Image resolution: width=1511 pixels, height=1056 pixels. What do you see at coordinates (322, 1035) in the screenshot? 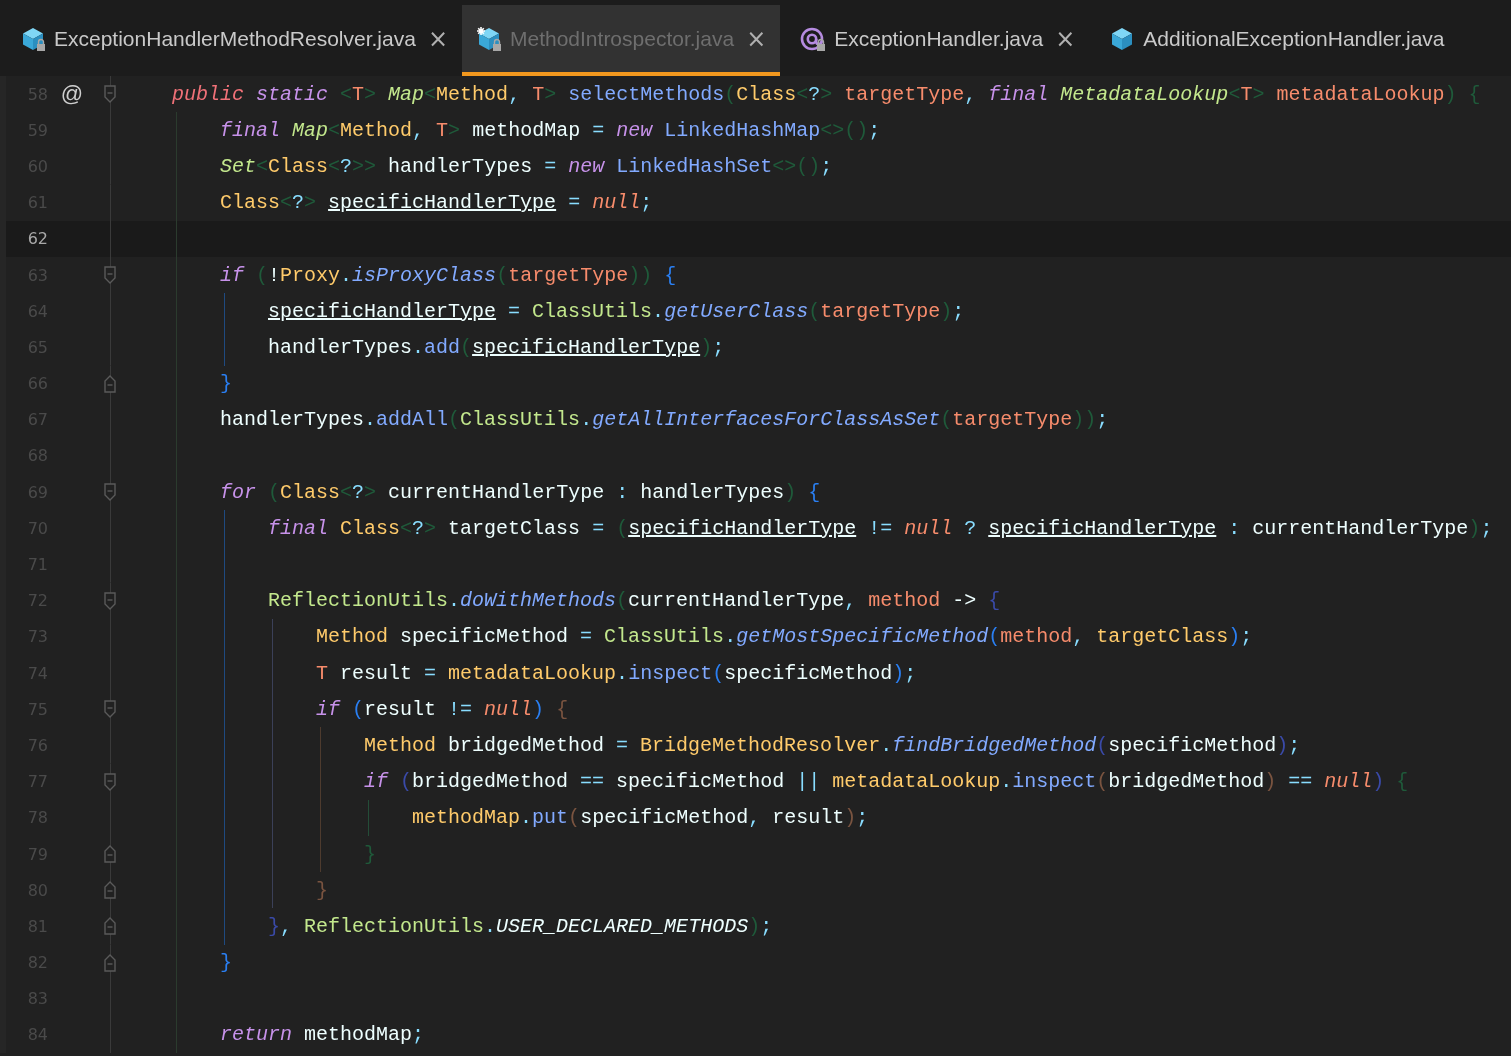
I see `code-line: return methodMap;` at bounding box center [322, 1035].